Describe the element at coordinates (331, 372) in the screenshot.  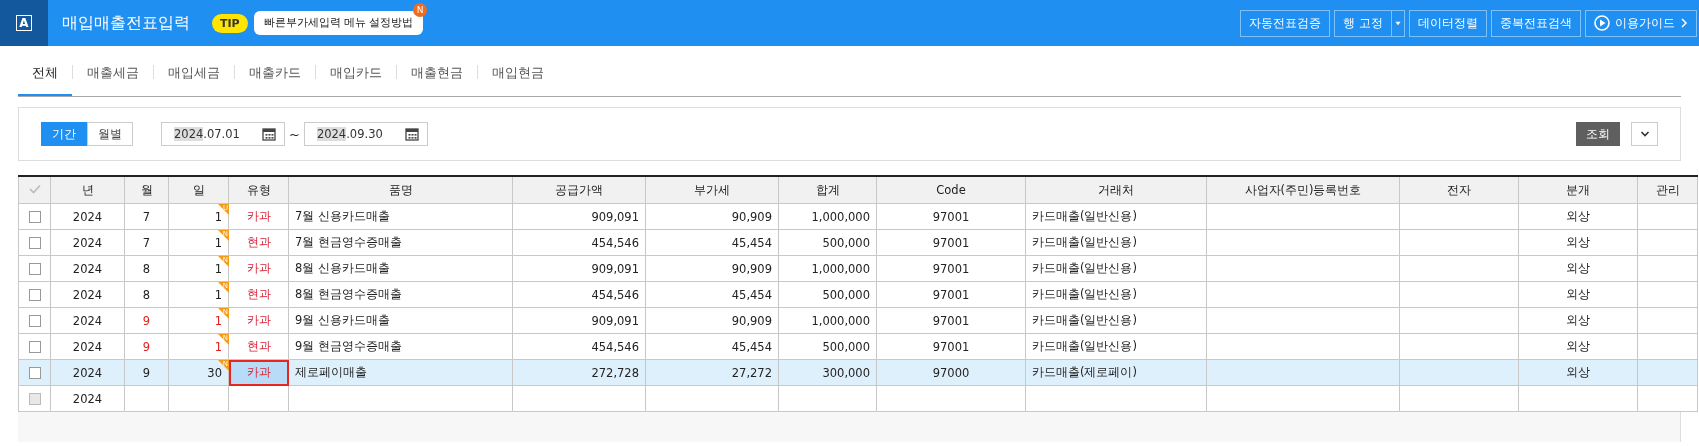
I see `table-cell: 제로페이매출` at that location.